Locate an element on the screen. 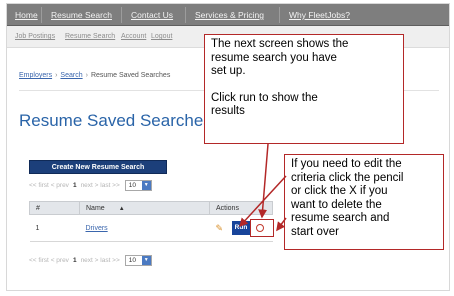 This screenshot has width=454, height=296. callout-line: or click the X if you is located at coordinates (339, 191).